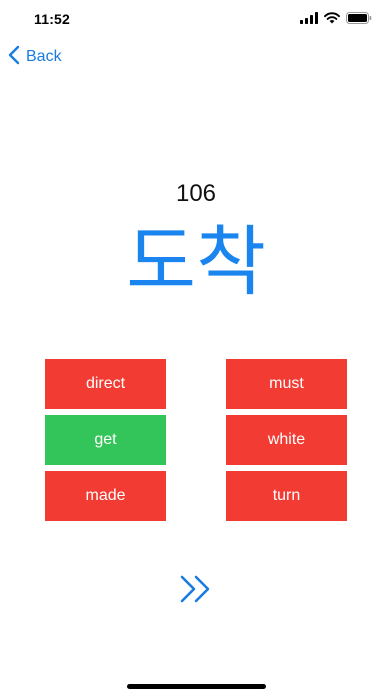  I want to click on answer-button-made: made, so click(105, 496).